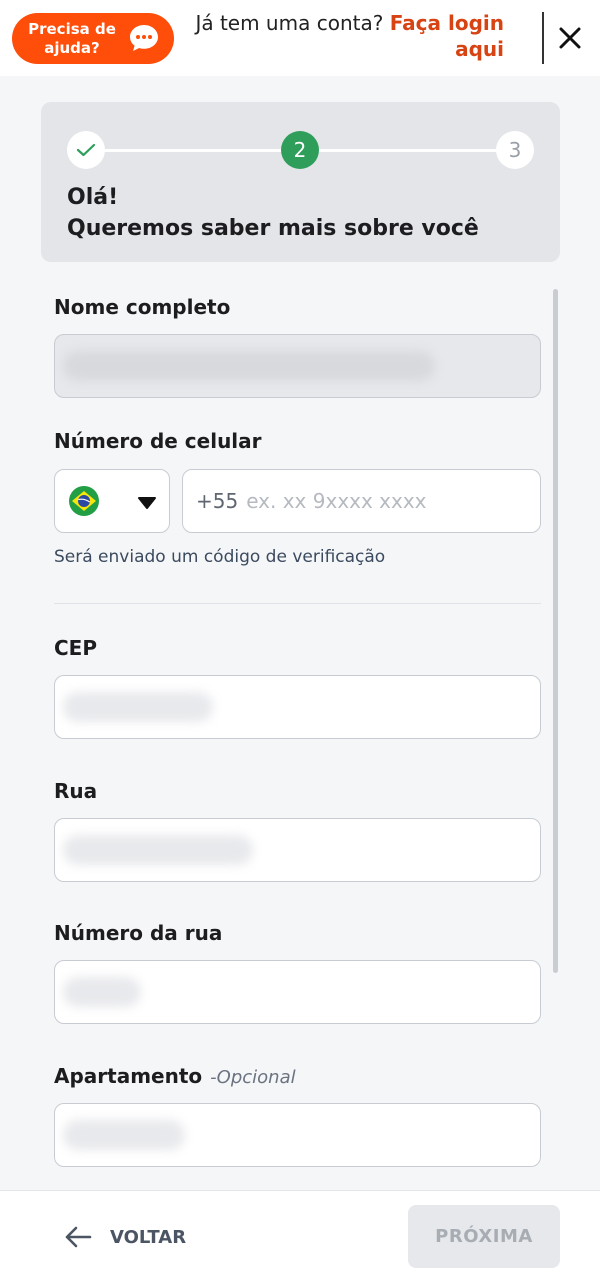  What do you see at coordinates (336, 501) in the screenshot?
I see `phone-placeholder: ex. xx 9xxxx xxxx` at bounding box center [336, 501].